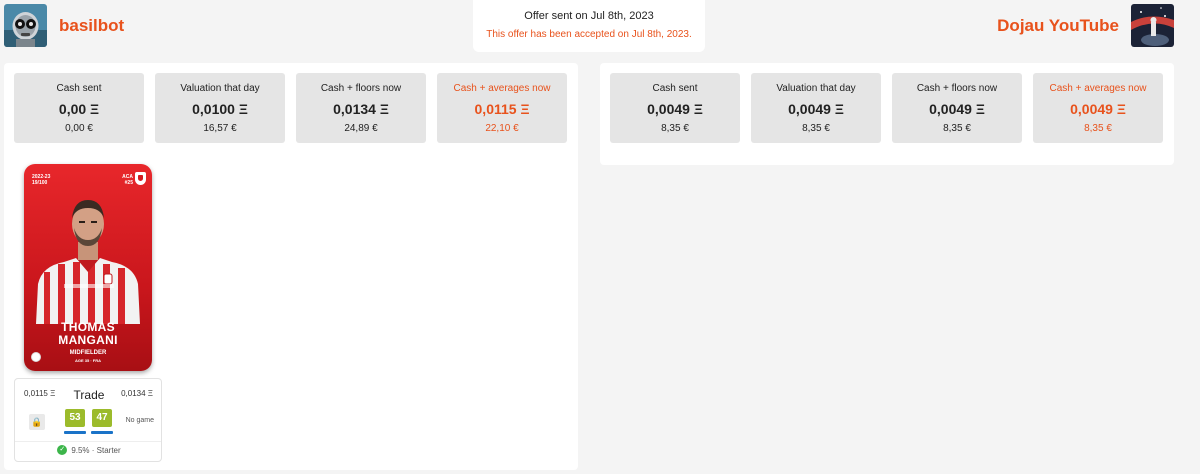 The image size is (1200, 474). What do you see at coordinates (91, 26) in the screenshot?
I see `left-username: basilbot` at bounding box center [91, 26].